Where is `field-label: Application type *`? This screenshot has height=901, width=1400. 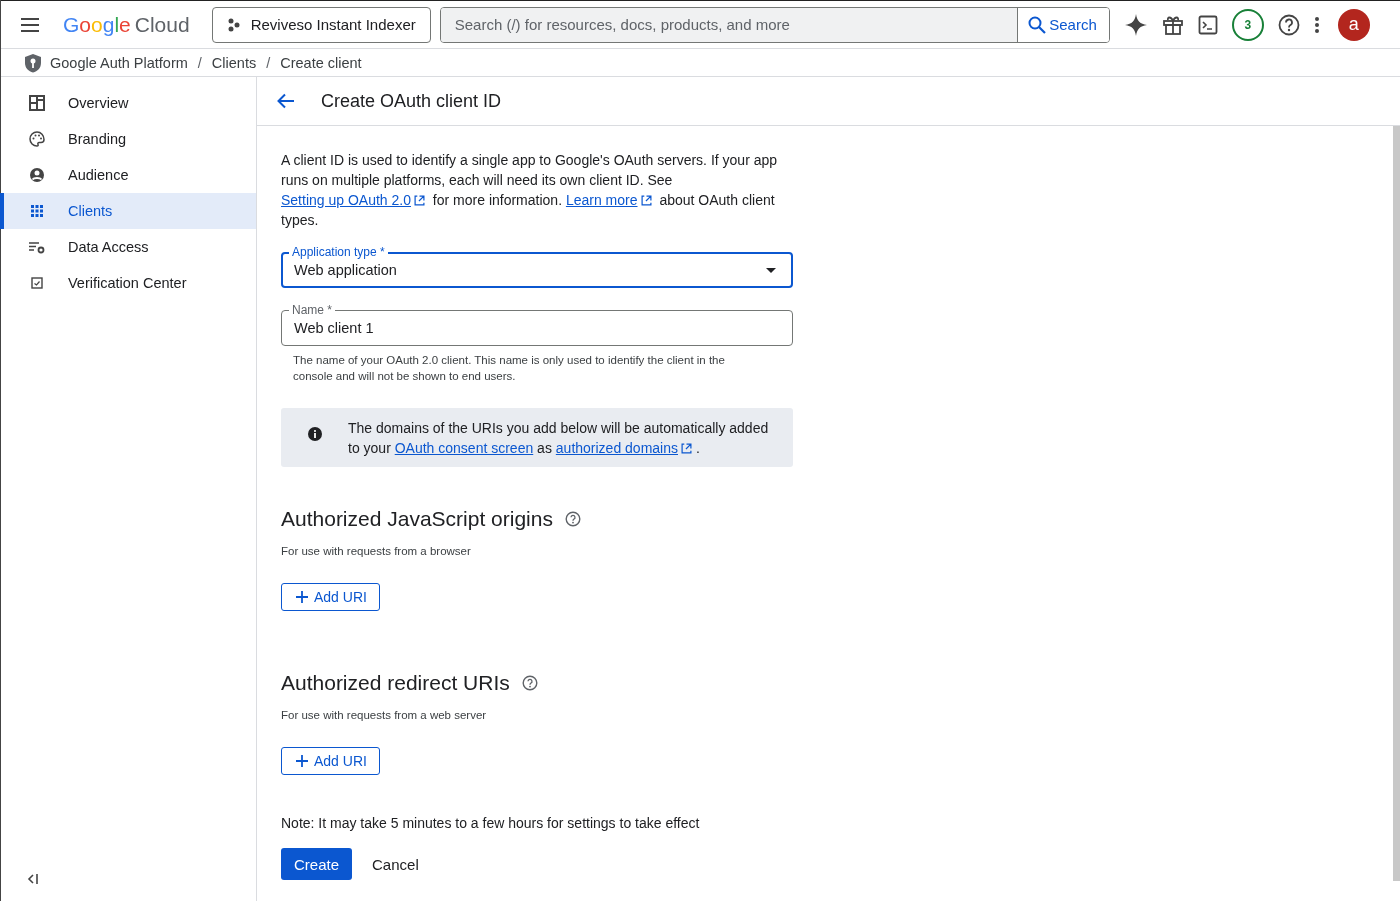 field-label: Application type * is located at coordinates (338, 252).